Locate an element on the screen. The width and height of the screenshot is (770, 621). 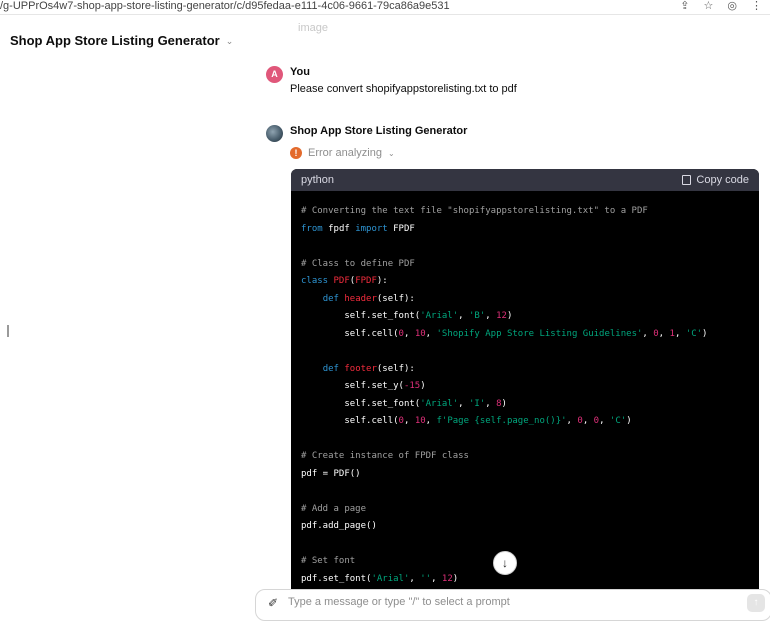
text-cursor is located at coordinates (8, 331).